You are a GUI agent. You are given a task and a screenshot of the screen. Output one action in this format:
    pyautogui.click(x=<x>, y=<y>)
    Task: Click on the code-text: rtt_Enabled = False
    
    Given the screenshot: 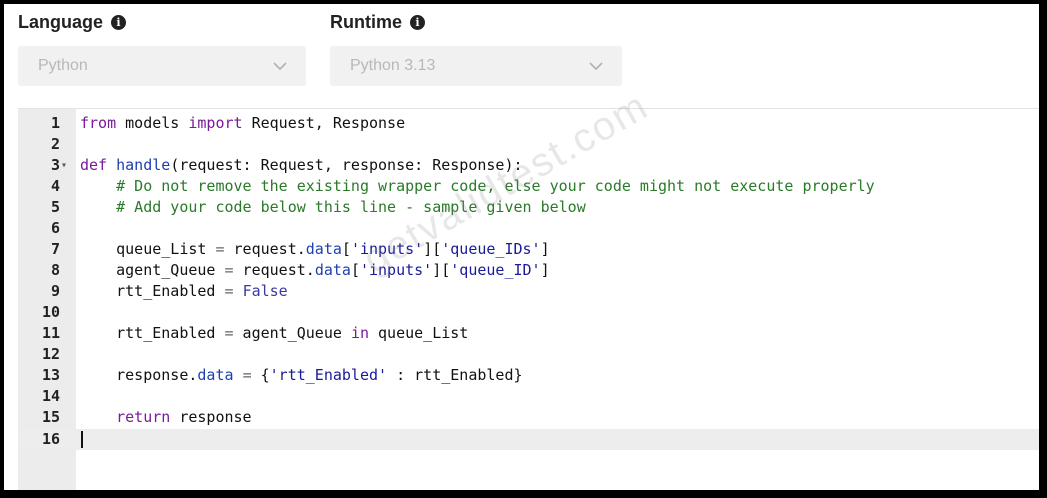 What is the action you would take?
    pyautogui.click(x=184, y=291)
    